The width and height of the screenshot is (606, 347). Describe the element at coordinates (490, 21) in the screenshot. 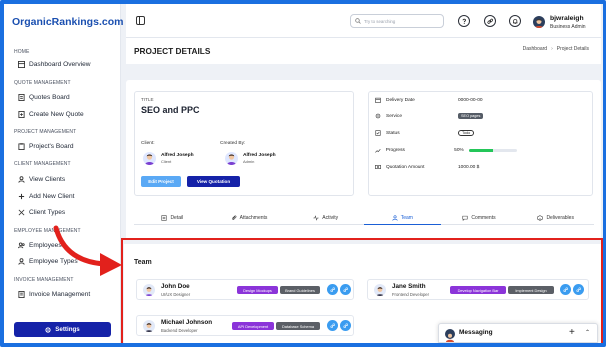

I see `link-button` at that location.